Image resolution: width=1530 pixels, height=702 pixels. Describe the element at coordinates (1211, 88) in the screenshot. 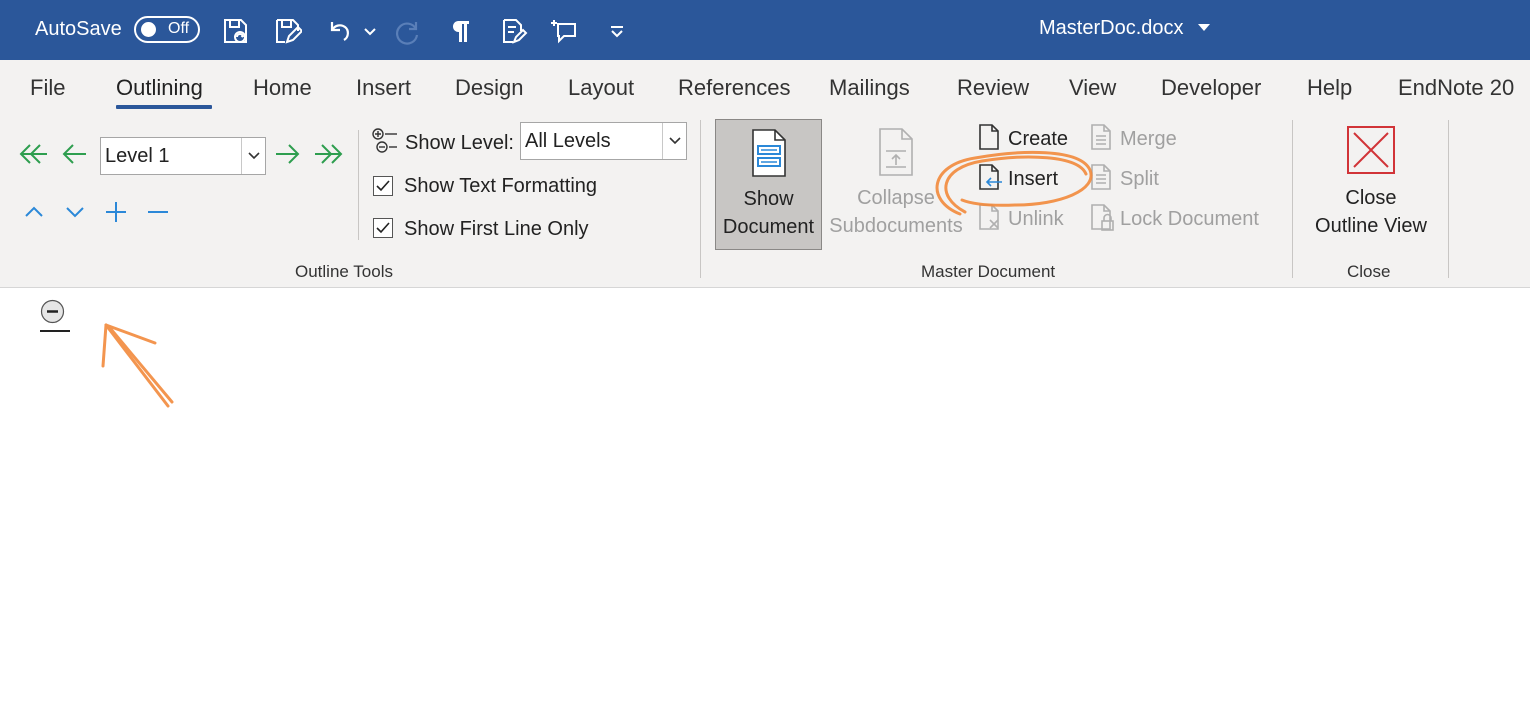

I see `tab-developer: Developer` at that location.